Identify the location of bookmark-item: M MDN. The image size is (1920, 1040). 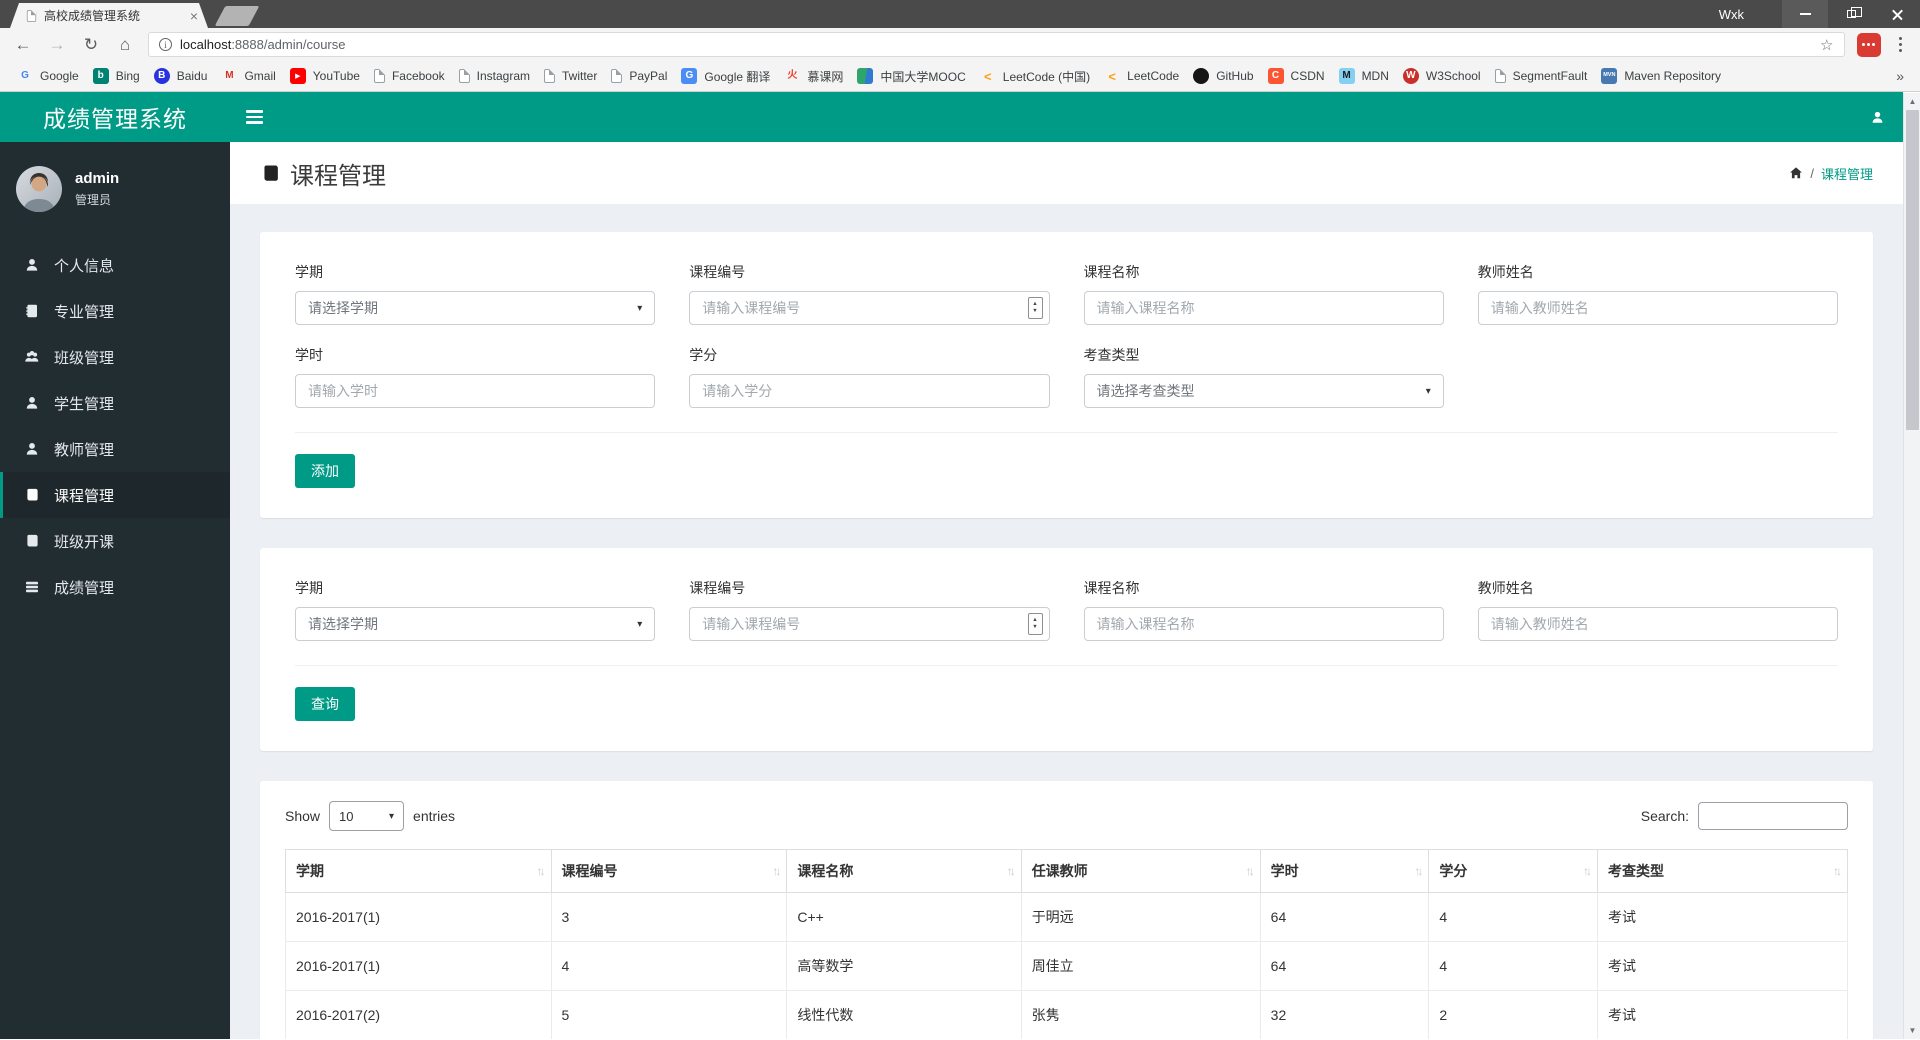
(1364, 76).